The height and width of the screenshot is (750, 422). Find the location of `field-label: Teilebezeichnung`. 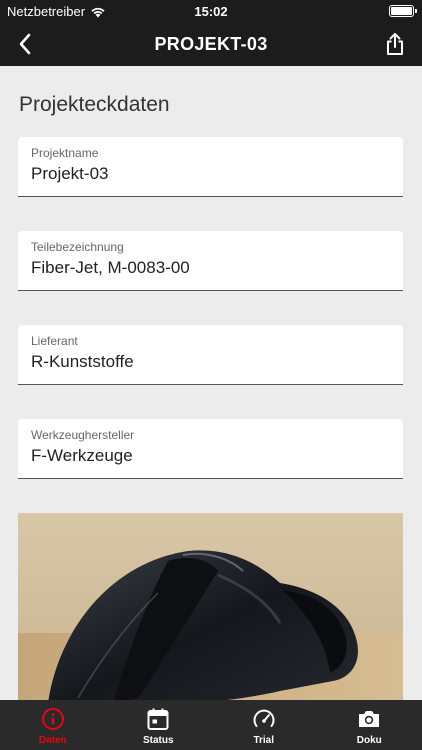

field-label: Teilebezeichnung is located at coordinates (77, 247).